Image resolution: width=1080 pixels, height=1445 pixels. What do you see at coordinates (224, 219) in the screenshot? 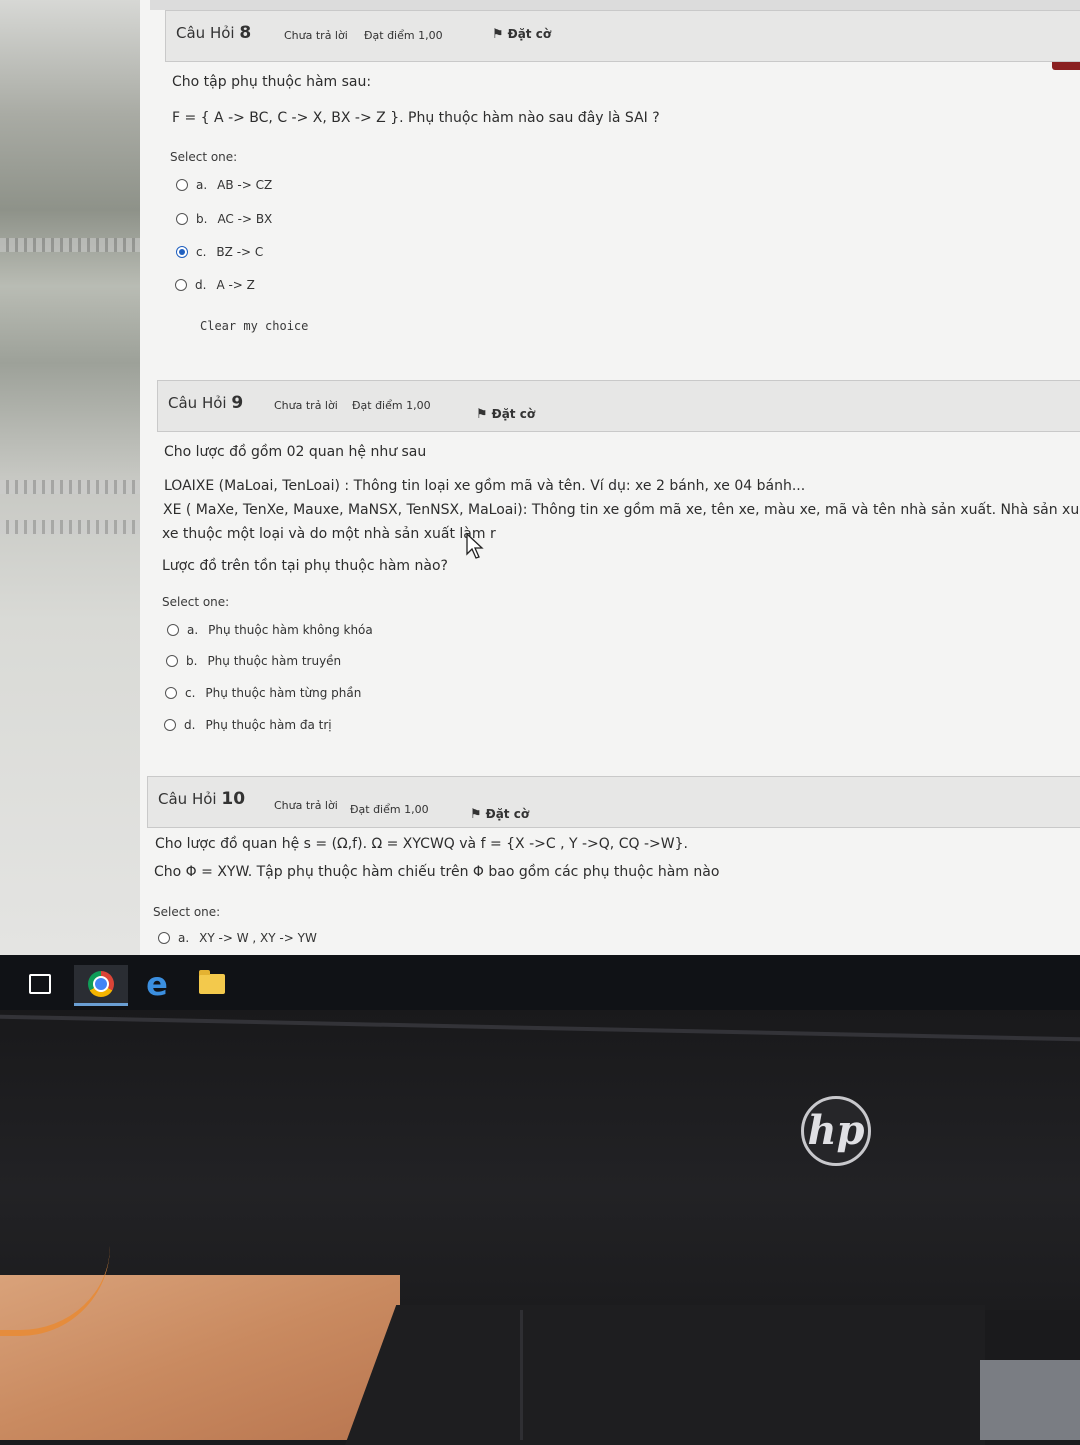
I see `answer-option-b: b. AC -> BX` at bounding box center [224, 219].